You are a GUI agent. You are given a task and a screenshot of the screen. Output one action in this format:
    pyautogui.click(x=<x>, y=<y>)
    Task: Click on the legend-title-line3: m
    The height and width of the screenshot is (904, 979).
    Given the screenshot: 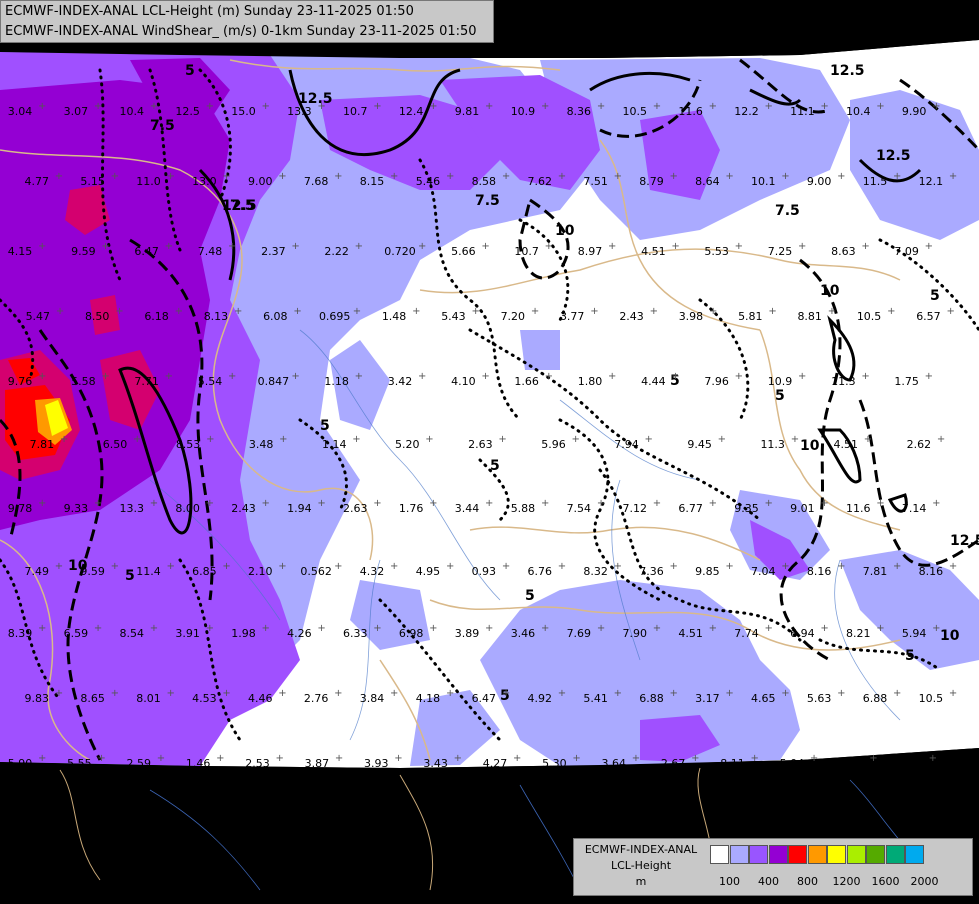 What is the action you would take?
    pyautogui.click(x=641, y=881)
    